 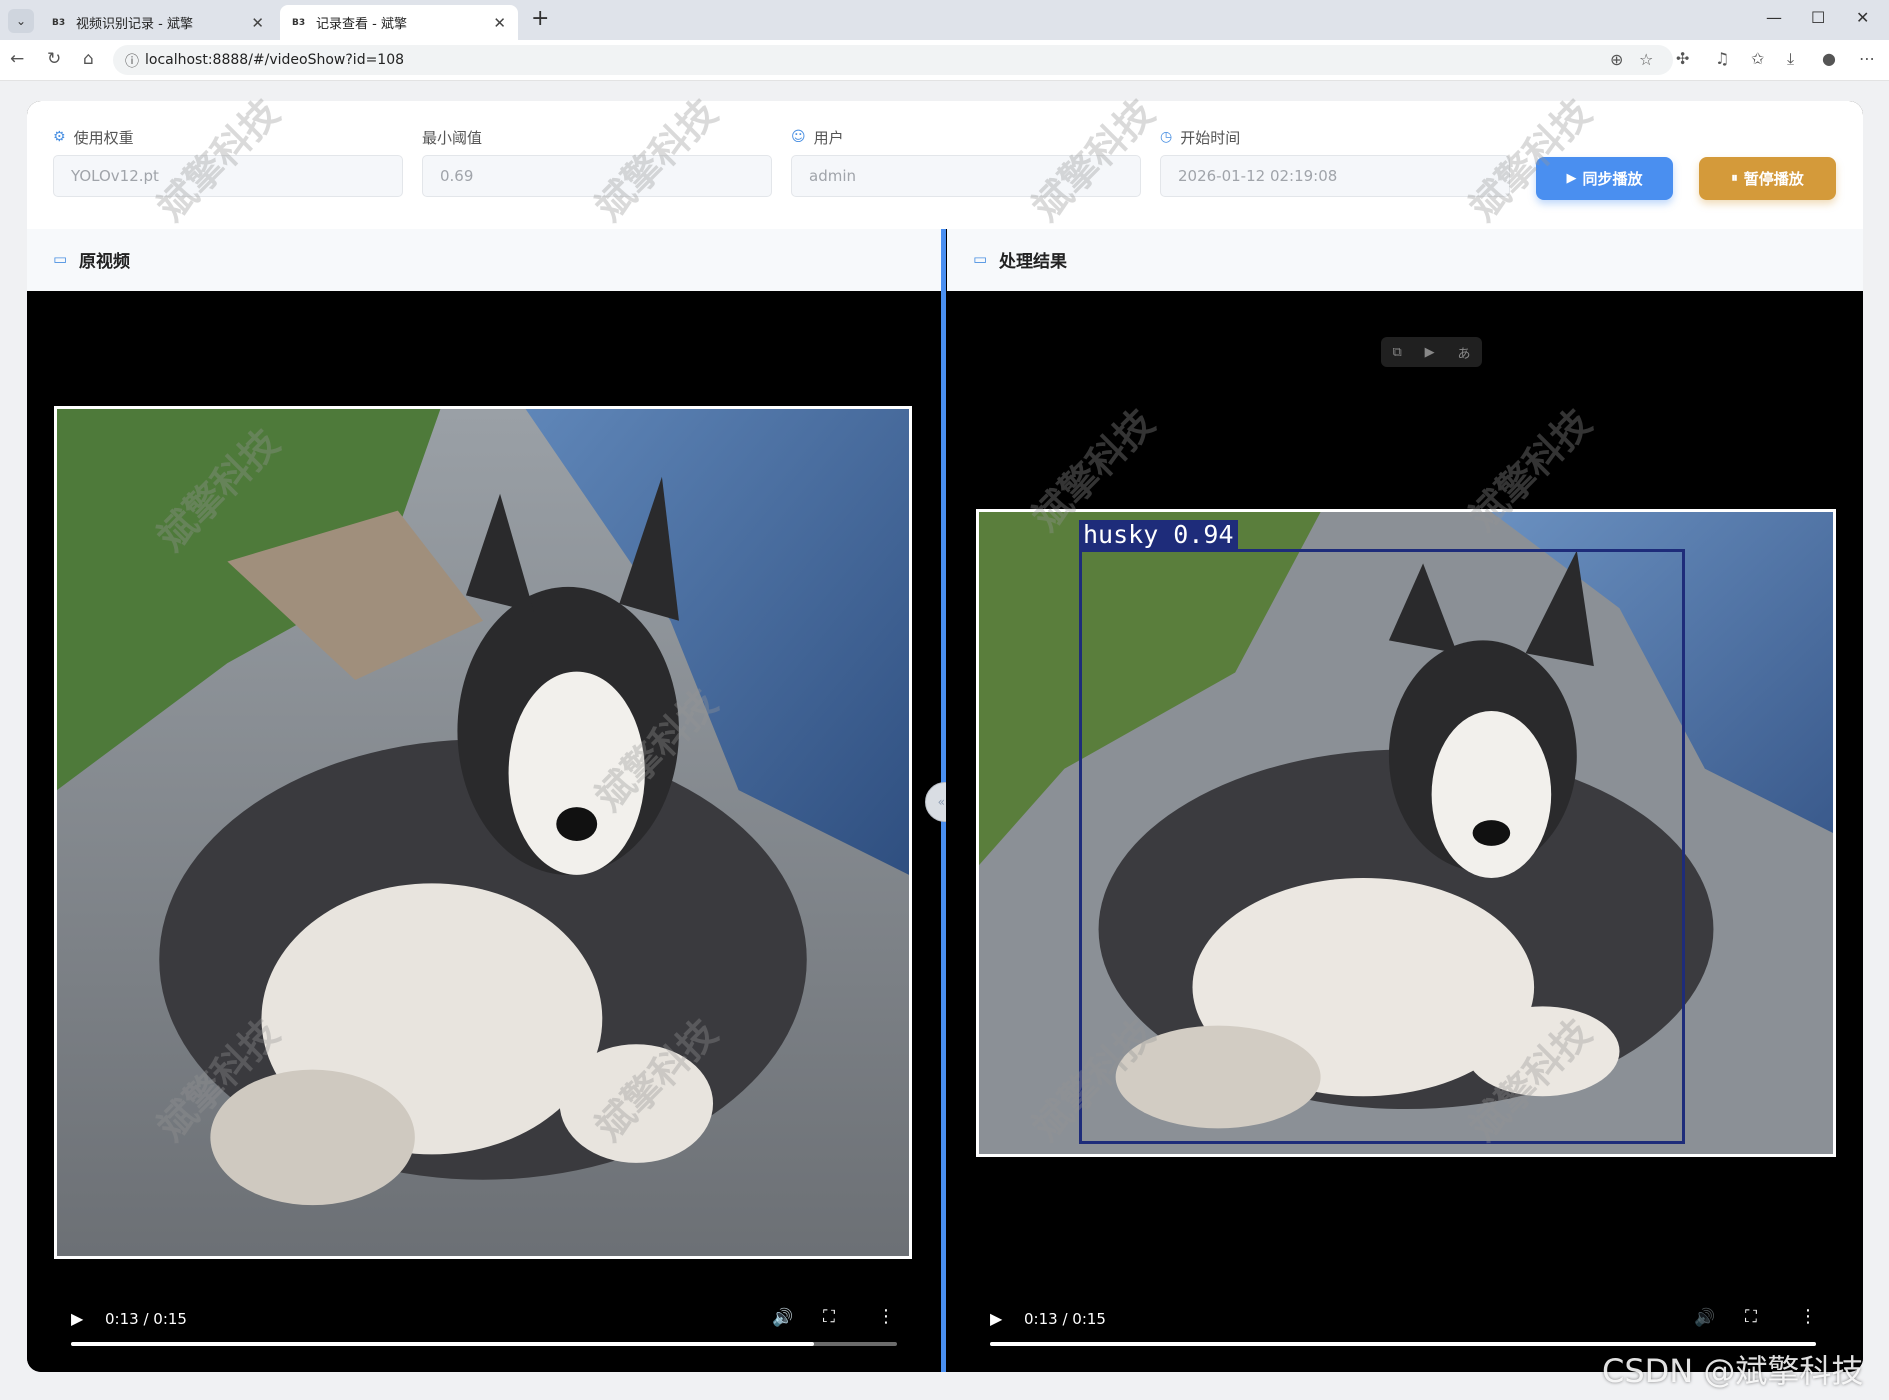 I want to click on sync-play-button: ▶ 同步播放, so click(x=1604, y=178).